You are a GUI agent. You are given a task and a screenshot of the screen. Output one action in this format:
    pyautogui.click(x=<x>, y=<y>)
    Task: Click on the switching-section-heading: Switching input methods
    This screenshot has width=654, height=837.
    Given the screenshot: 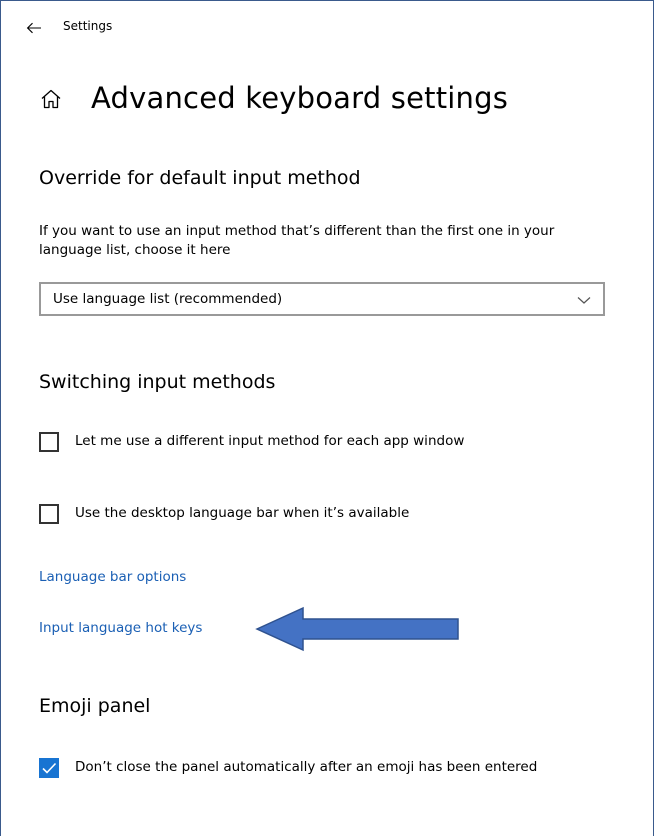 What is the action you would take?
    pyautogui.click(x=157, y=382)
    